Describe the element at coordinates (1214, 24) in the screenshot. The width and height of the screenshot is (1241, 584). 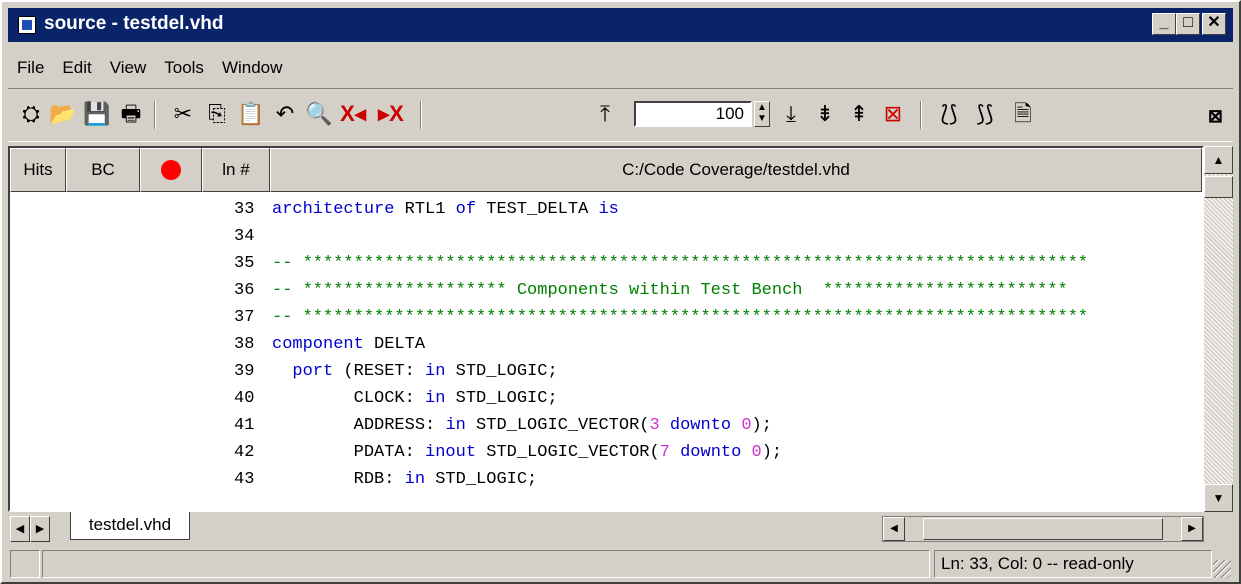
I see `close-button: ✕` at that location.